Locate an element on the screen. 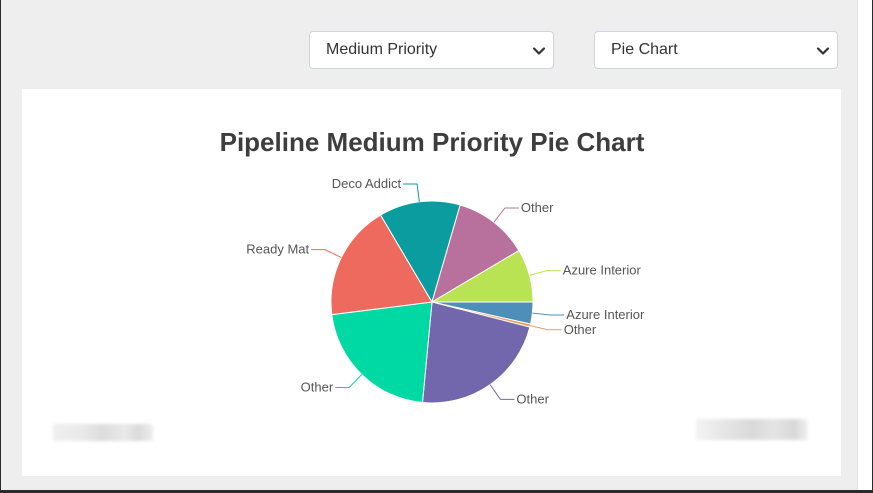 The width and height of the screenshot is (873, 493). redacted-text-left is located at coordinates (103, 432).